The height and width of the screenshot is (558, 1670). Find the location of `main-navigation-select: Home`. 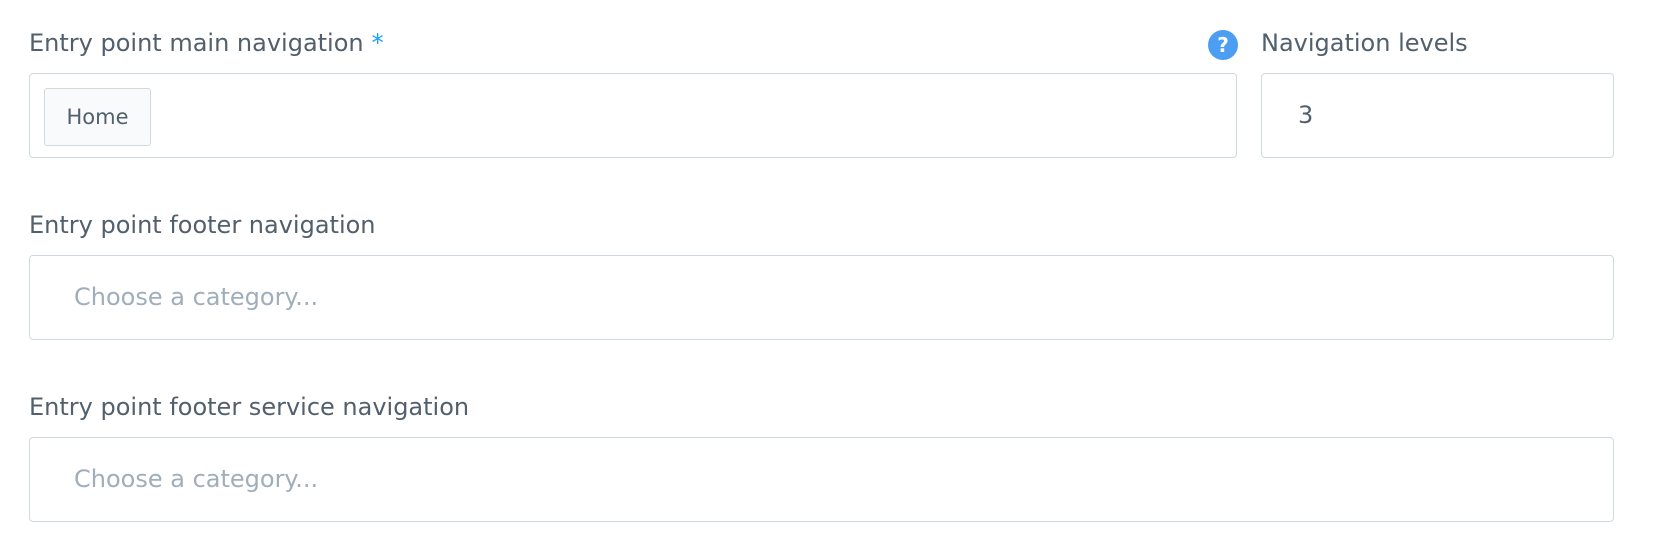

main-navigation-select: Home is located at coordinates (633, 115).